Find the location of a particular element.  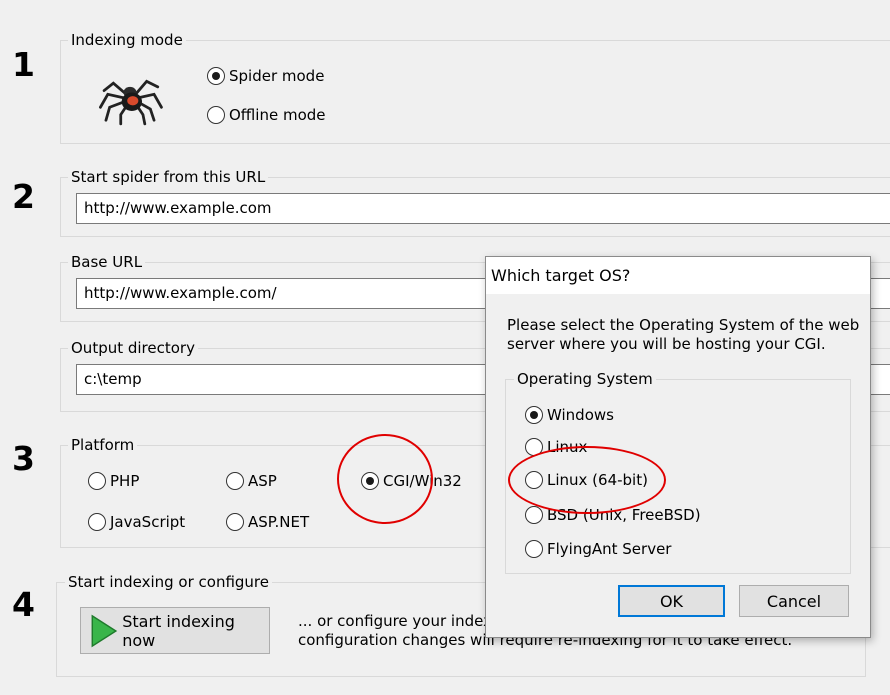

cancel-button: Cancel is located at coordinates (794, 601).